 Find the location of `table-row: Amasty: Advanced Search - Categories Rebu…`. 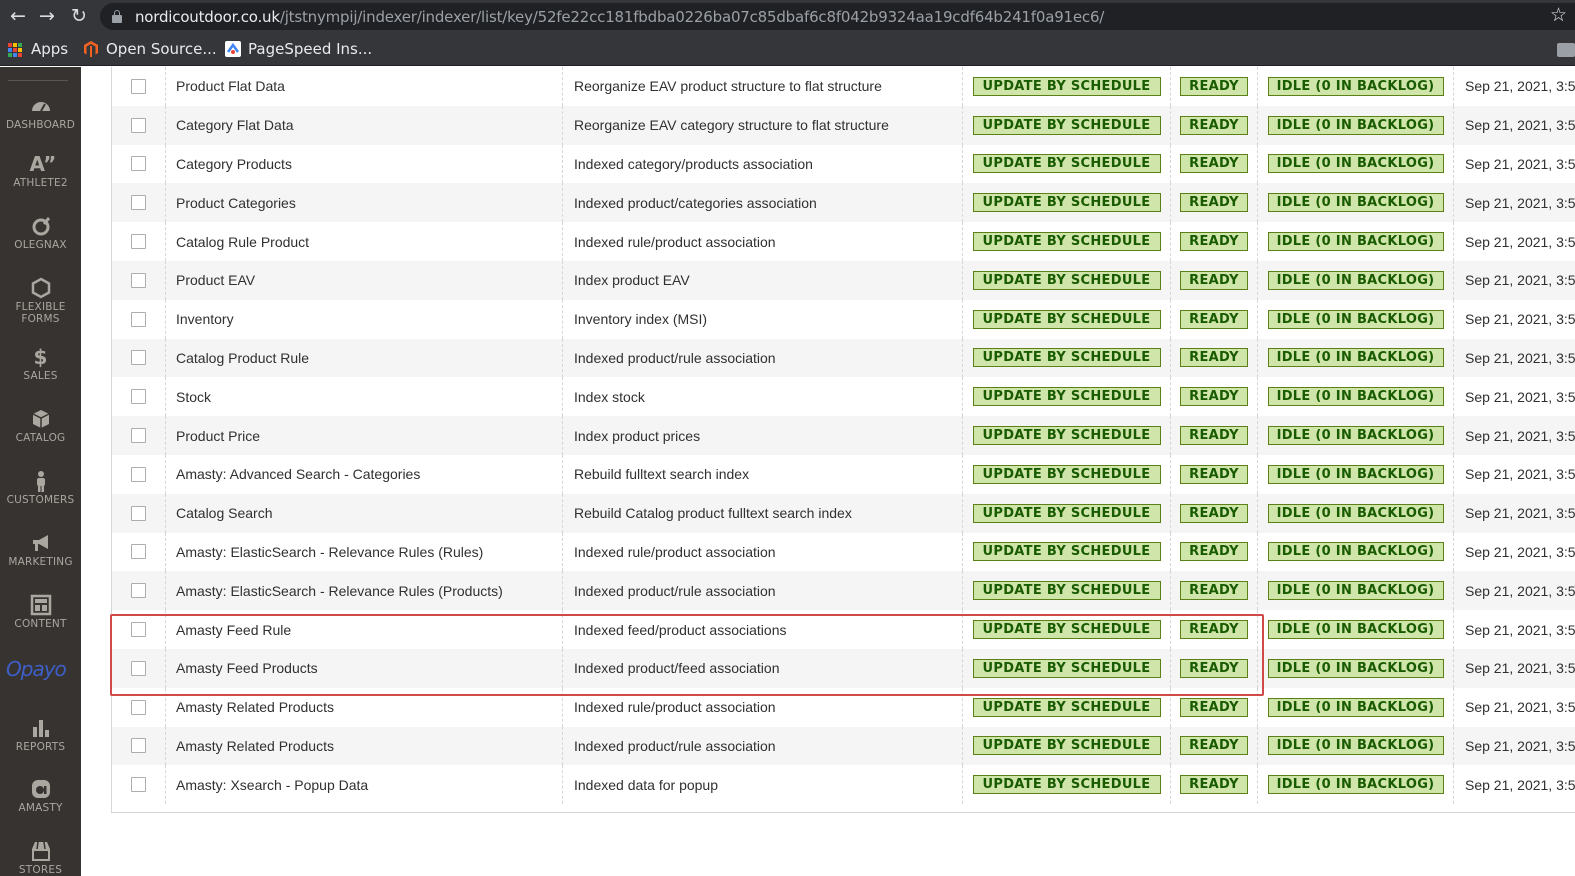

table-row: Amasty: Advanced Search - Categories Rebu… is located at coordinates (843, 474).